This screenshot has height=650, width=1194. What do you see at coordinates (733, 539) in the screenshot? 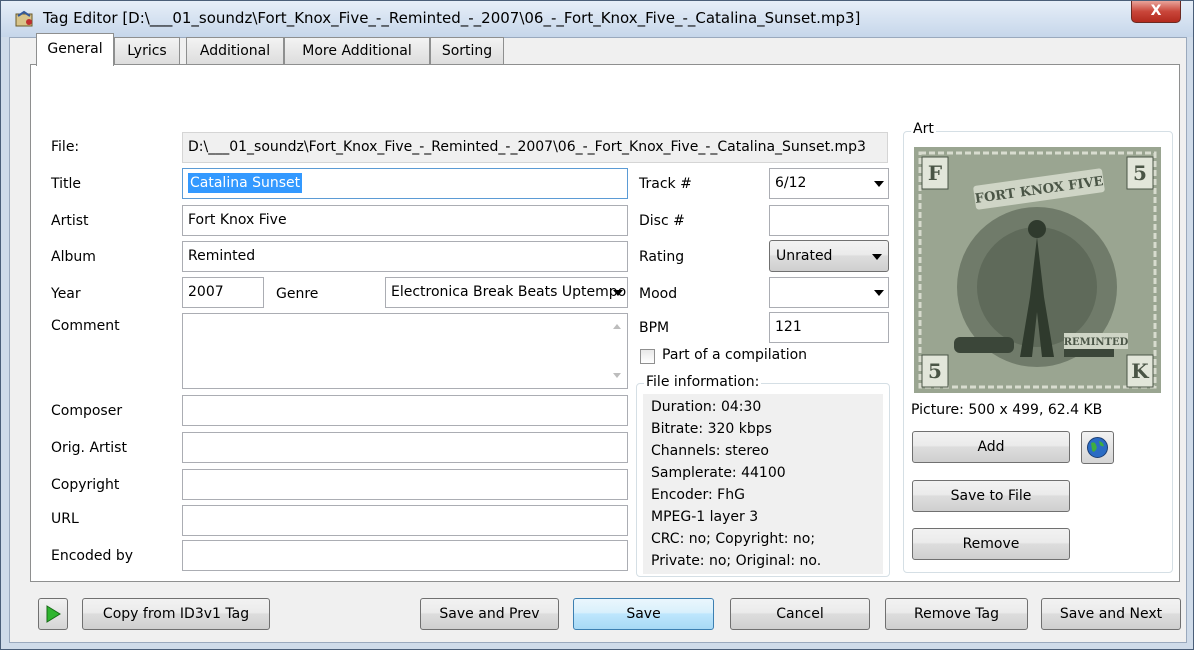
I see `crc-copyright-text: CRC: no; Copyright: no;` at bounding box center [733, 539].